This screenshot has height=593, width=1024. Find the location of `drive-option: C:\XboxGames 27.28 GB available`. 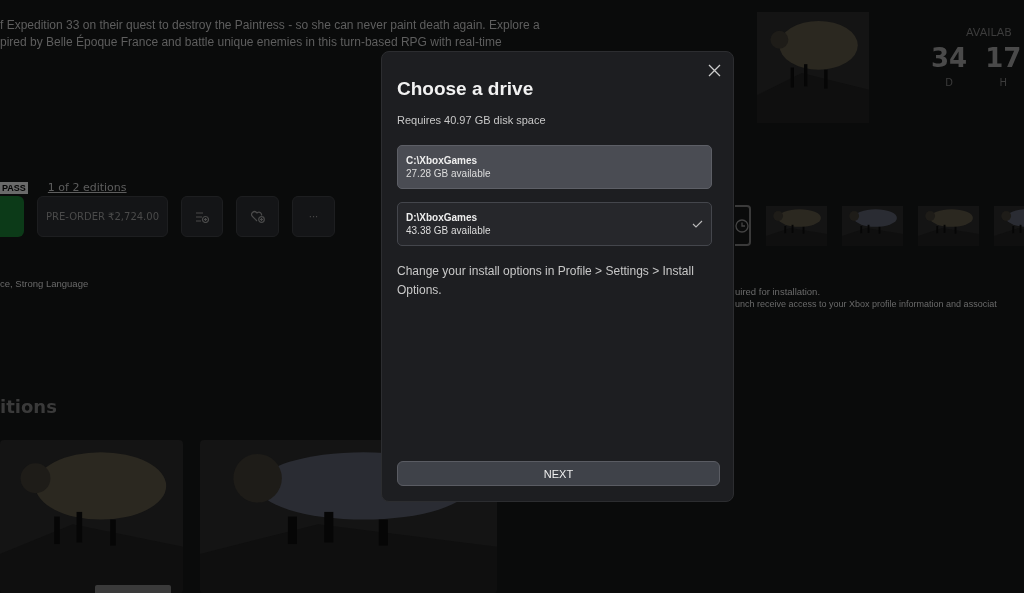

drive-option: C:\XboxGames 27.28 GB available is located at coordinates (554, 167).